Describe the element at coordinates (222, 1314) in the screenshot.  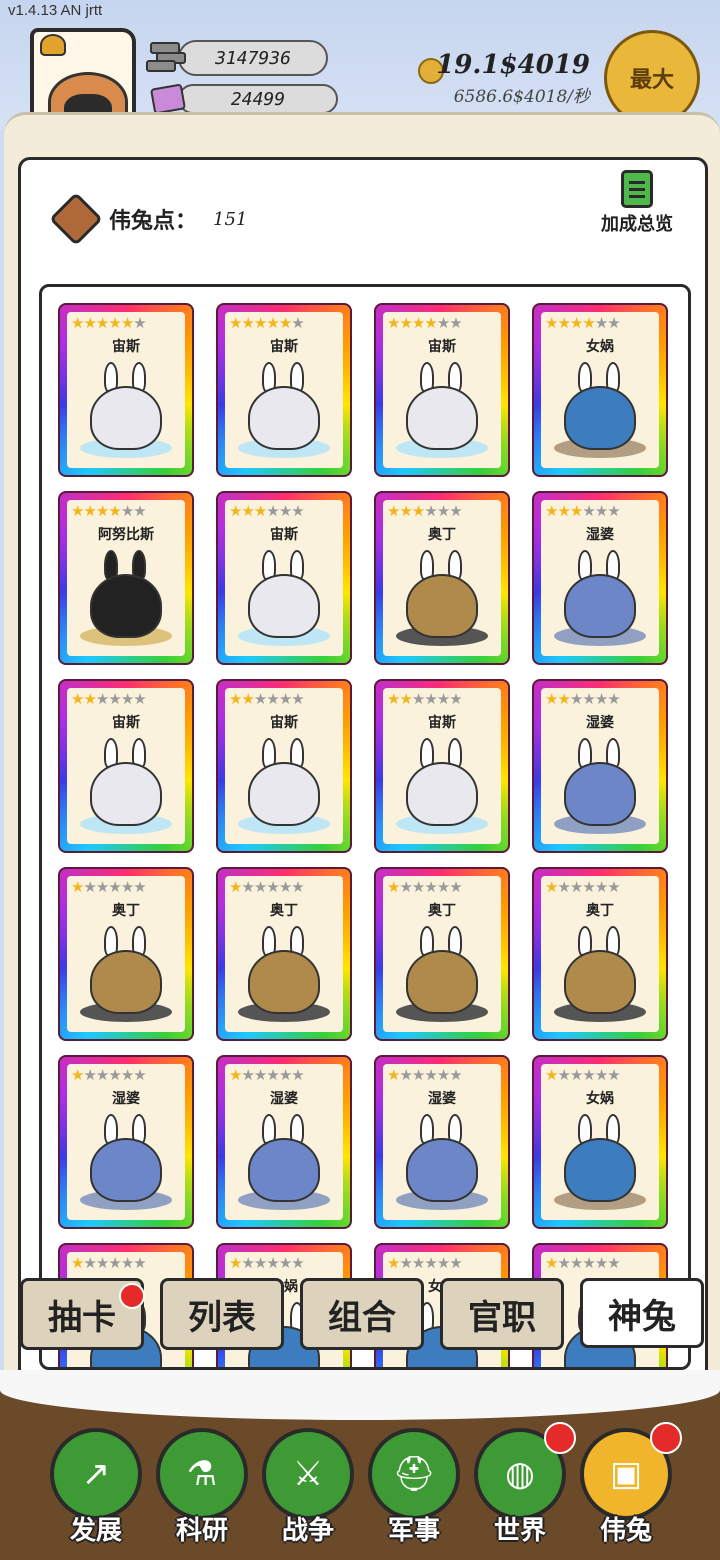
I see `tab-1: 列表` at that location.